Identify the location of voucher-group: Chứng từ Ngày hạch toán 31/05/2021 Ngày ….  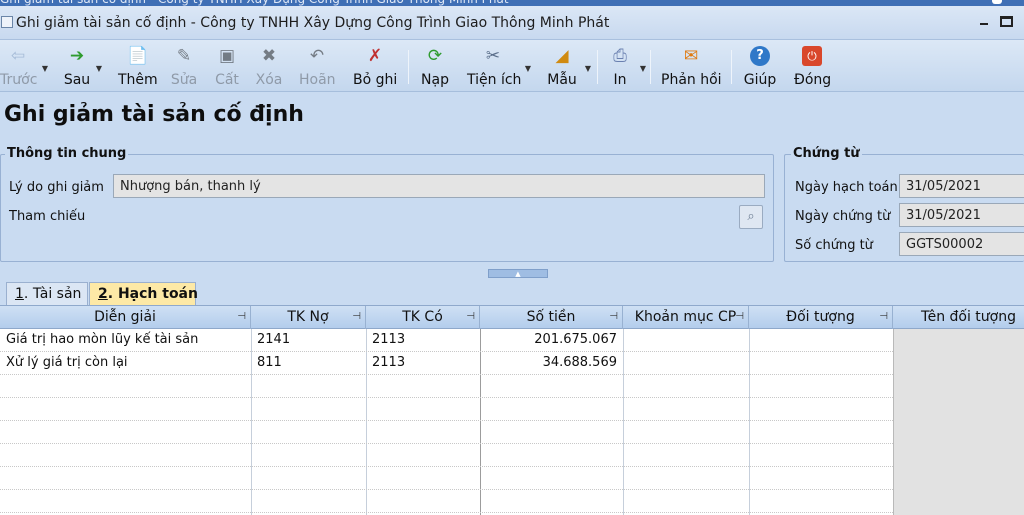
(904, 204).